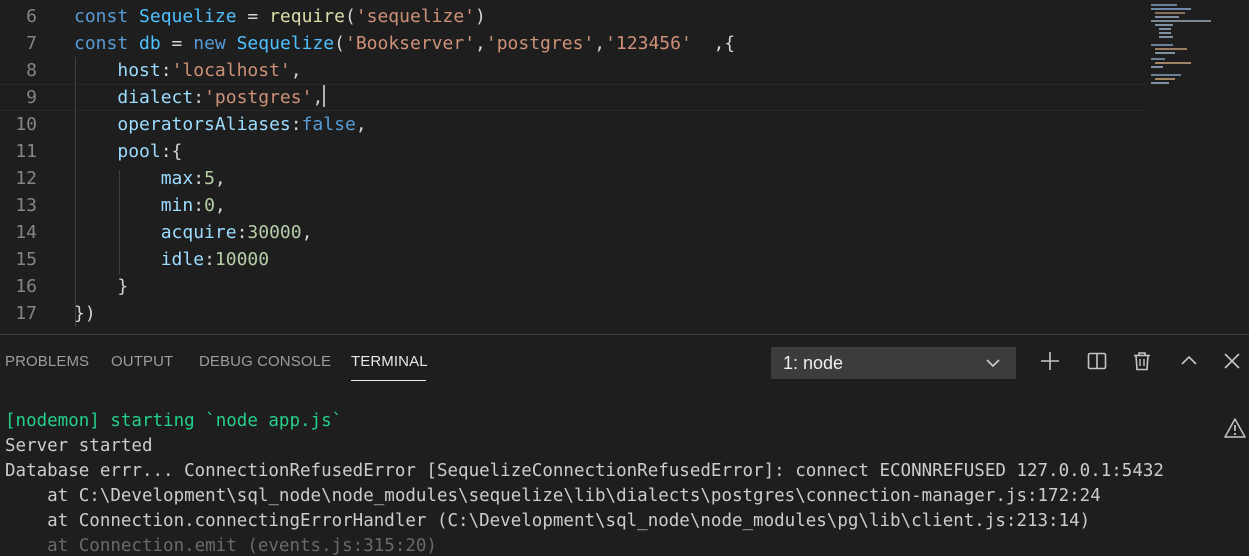 This screenshot has height=556, width=1249. What do you see at coordinates (177, 205) in the screenshot?
I see `code-token: min` at bounding box center [177, 205].